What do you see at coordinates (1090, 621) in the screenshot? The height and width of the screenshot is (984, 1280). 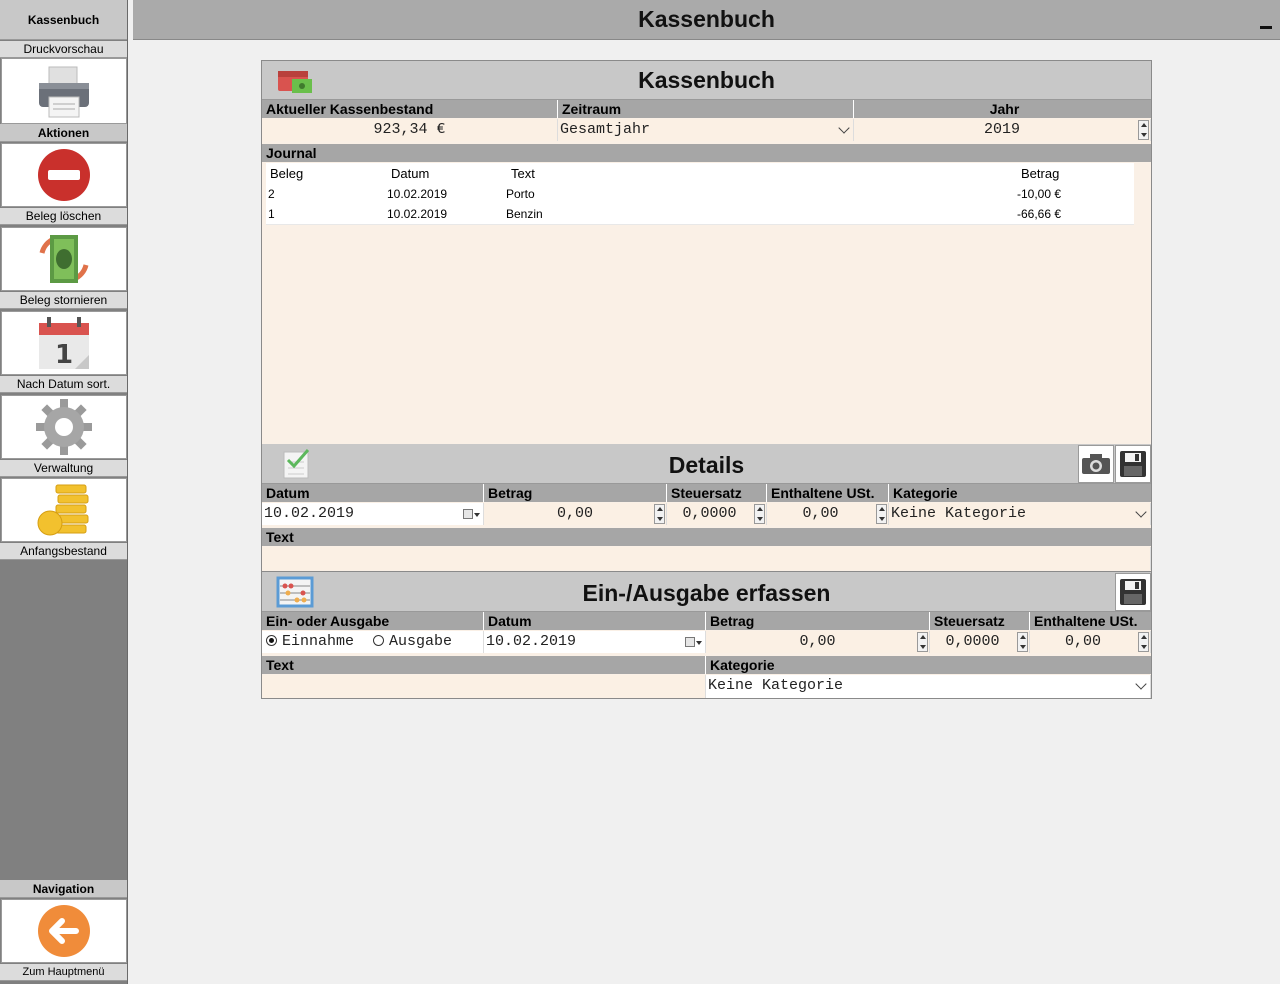 I see `entry-vat-label: Enthaltene USt.` at bounding box center [1090, 621].